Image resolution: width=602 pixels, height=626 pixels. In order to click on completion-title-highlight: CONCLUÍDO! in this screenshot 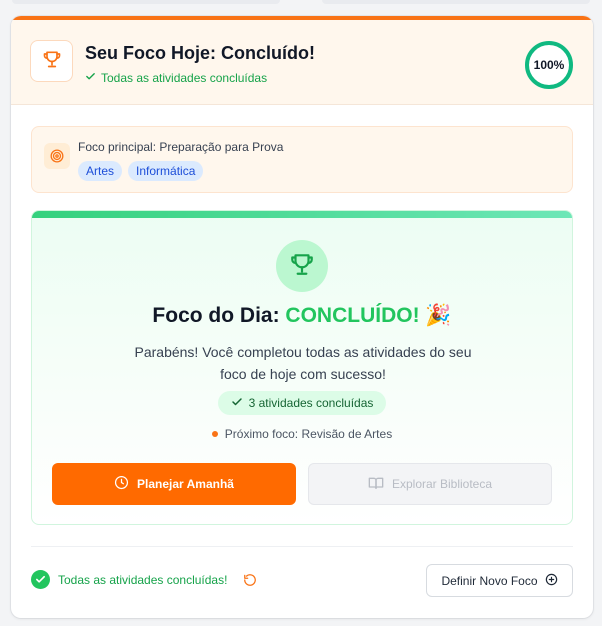, I will do `click(352, 315)`.